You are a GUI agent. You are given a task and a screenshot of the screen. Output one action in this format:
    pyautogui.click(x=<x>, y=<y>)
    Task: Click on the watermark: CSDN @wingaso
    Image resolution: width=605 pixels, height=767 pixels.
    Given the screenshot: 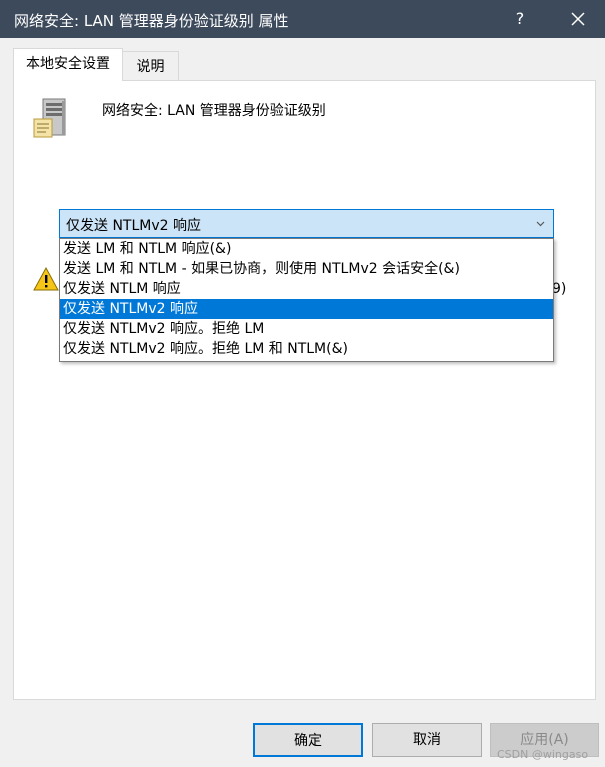 What is the action you would take?
    pyautogui.click(x=543, y=754)
    